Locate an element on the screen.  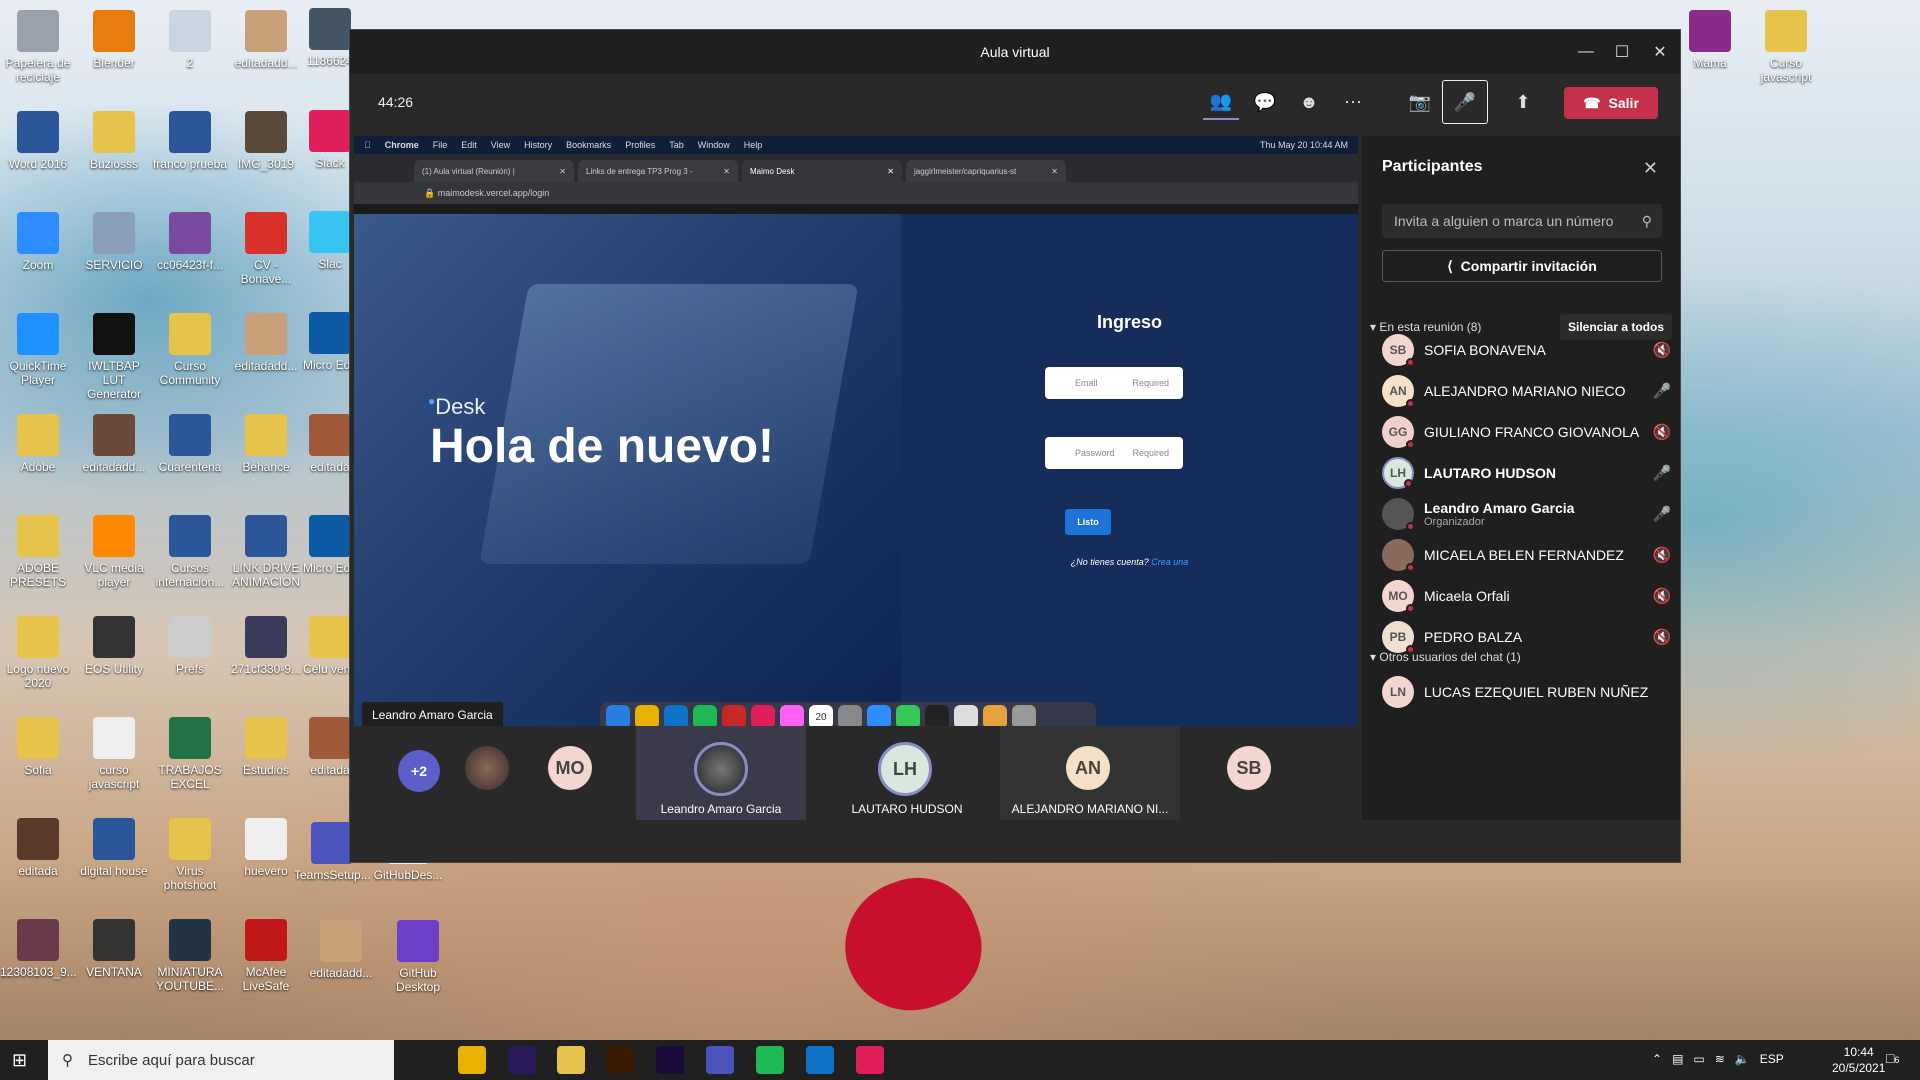
participant-row: Leandro Amaro Garcia Organizador 🎤 is located at coordinates (1527, 514).